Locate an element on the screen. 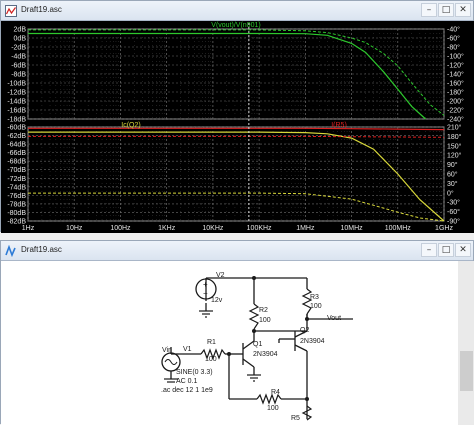 This screenshot has height=425, width=474. ac-spec: AC 0.1 is located at coordinates (187, 381).